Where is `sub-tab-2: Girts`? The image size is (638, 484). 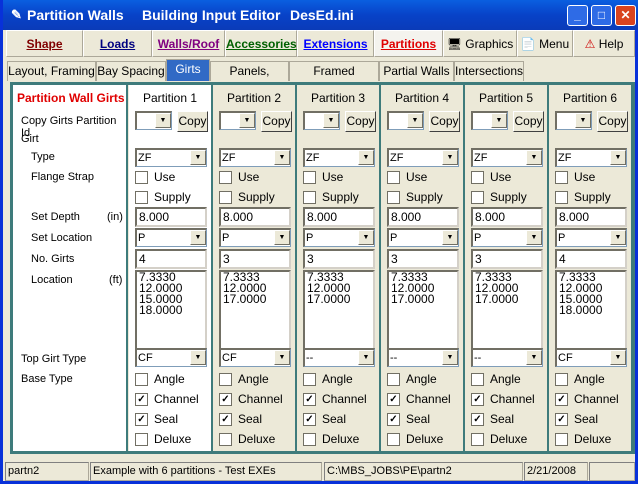
sub-tab-2: Girts is located at coordinates (188, 70).